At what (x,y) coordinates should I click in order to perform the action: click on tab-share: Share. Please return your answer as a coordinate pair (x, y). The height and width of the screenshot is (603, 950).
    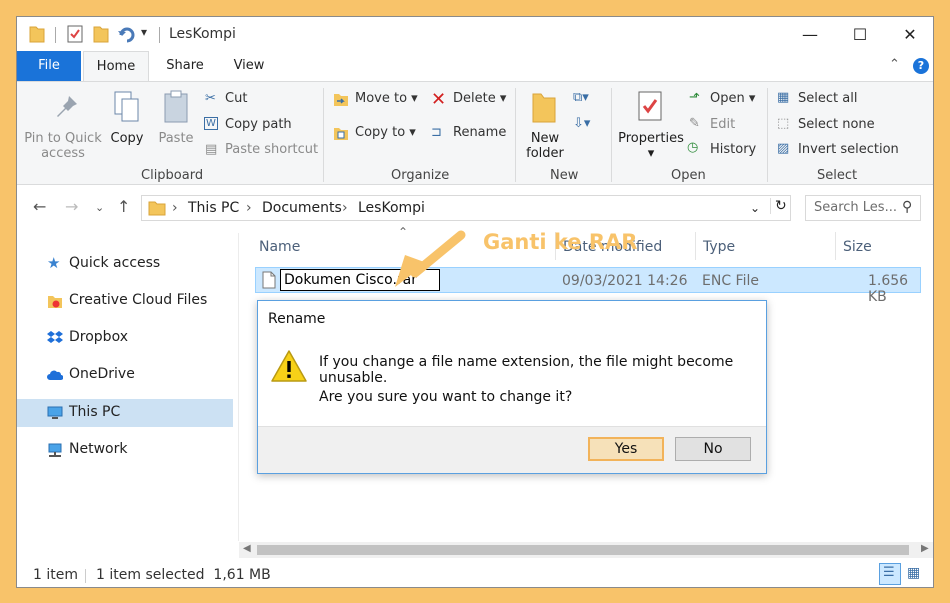
    Looking at the image, I should click on (185, 66).